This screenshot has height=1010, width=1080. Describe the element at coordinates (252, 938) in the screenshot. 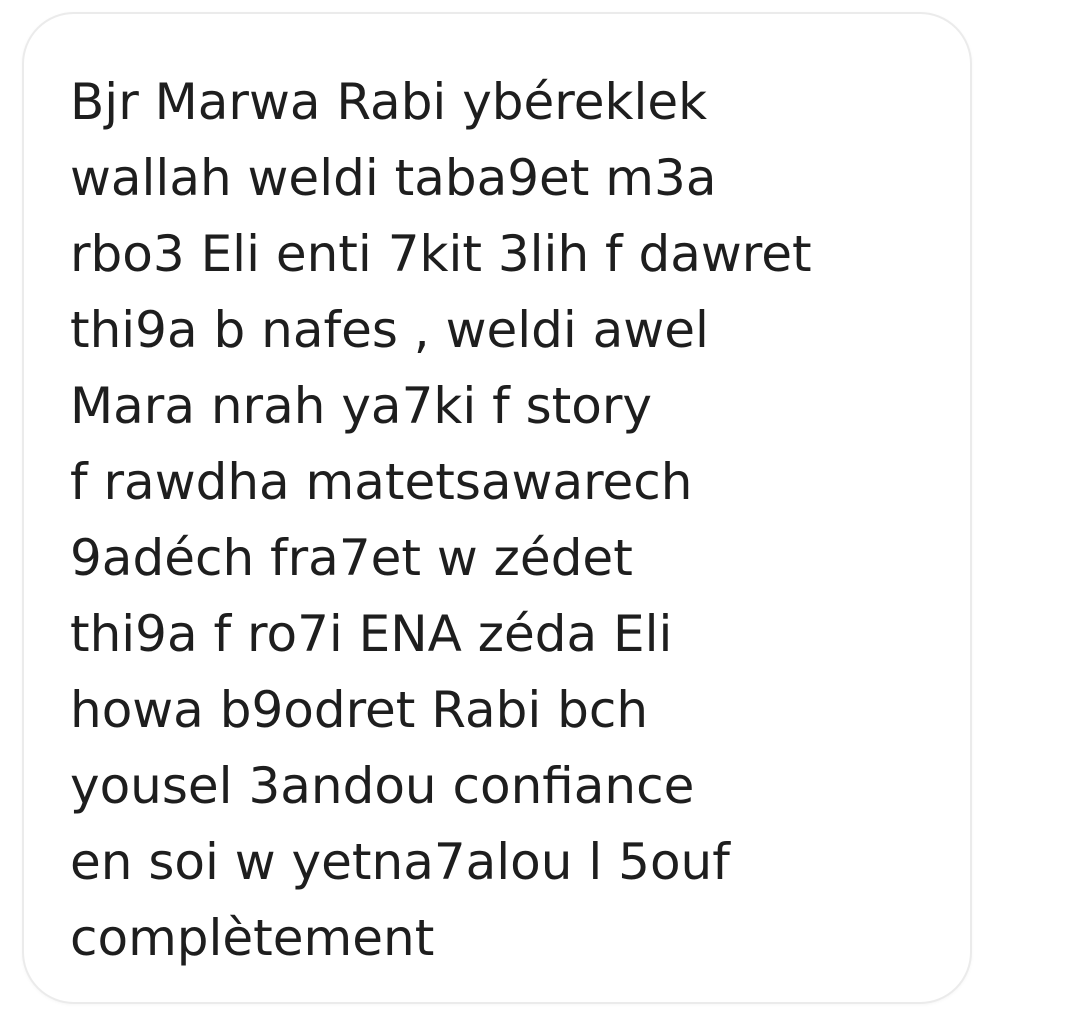

I see `message-line: complètement` at that location.